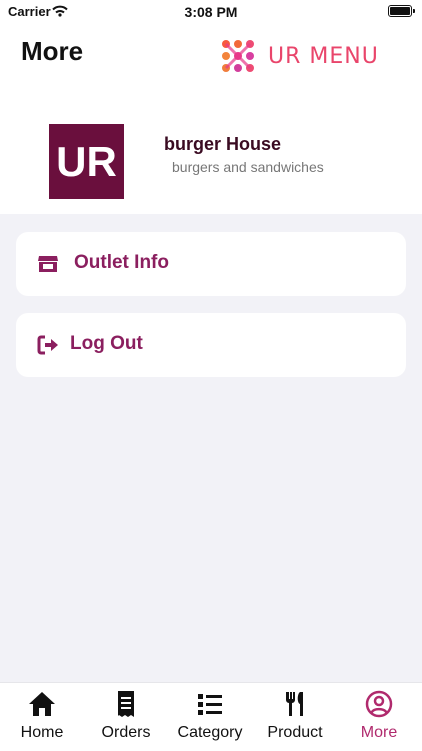 The height and width of the screenshot is (751, 422). What do you see at coordinates (210, 732) in the screenshot?
I see `tab-category-label: Category` at bounding box center [210, 732].